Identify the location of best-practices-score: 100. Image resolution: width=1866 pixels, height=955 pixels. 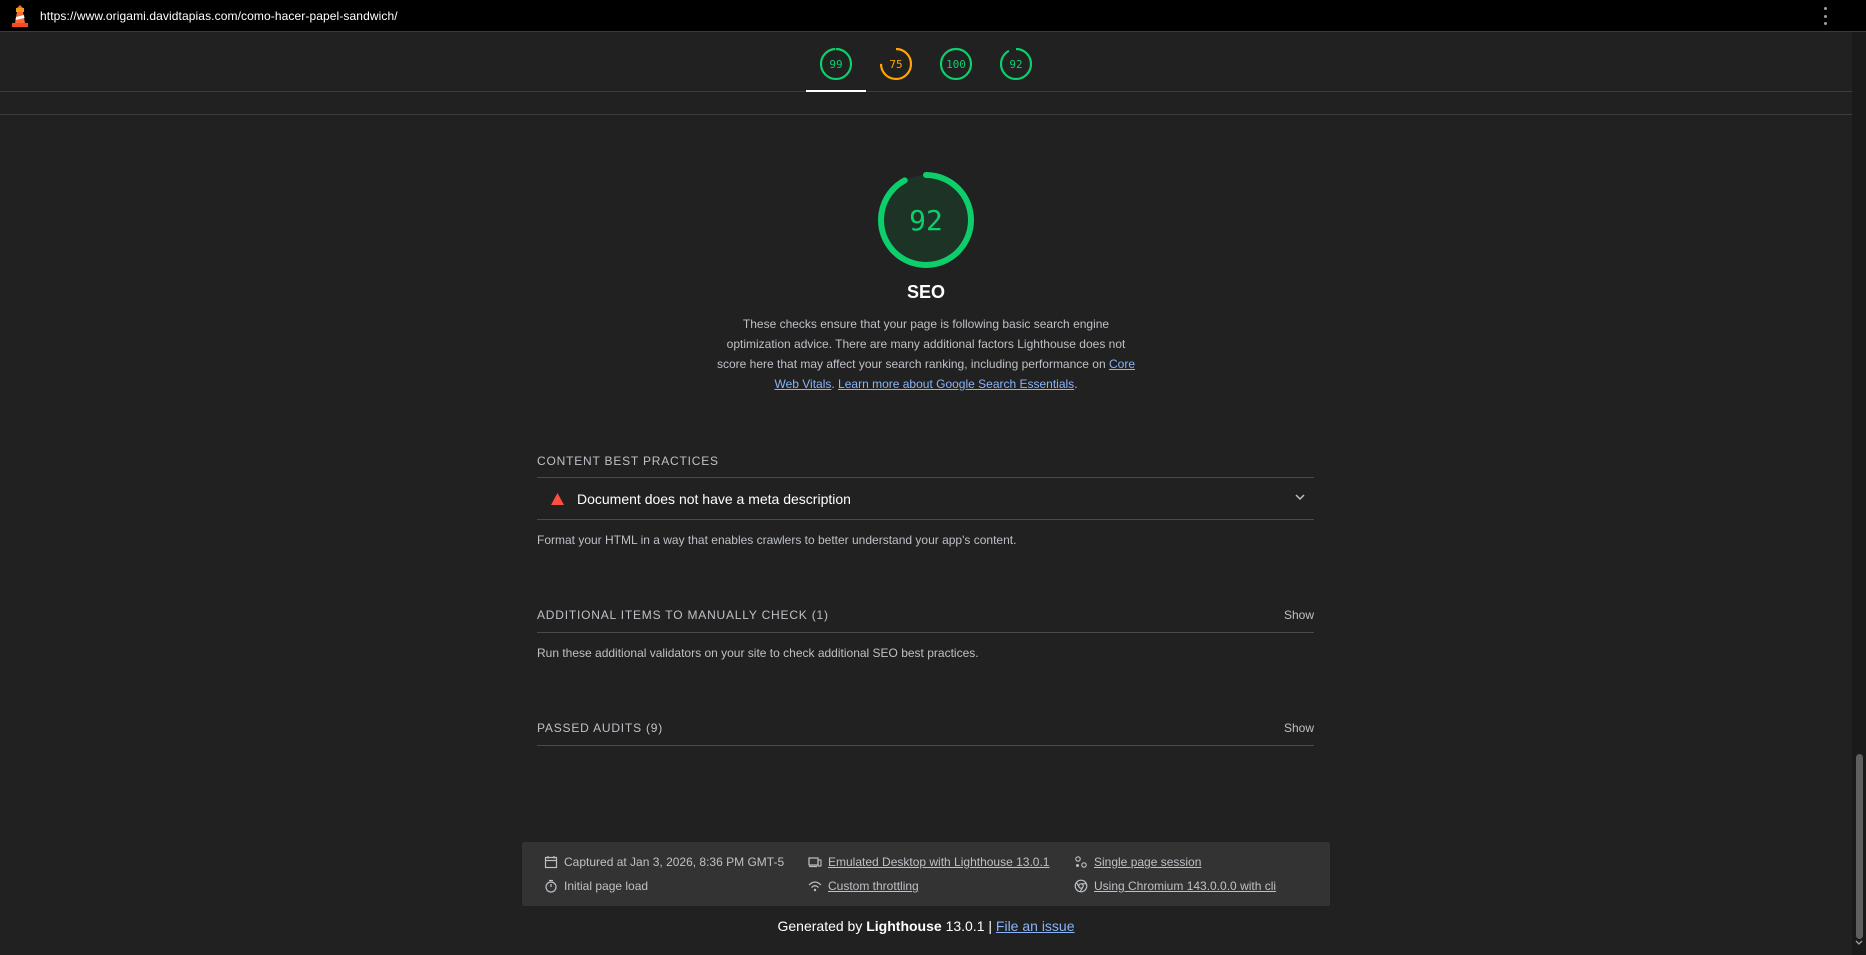
(956, 64).